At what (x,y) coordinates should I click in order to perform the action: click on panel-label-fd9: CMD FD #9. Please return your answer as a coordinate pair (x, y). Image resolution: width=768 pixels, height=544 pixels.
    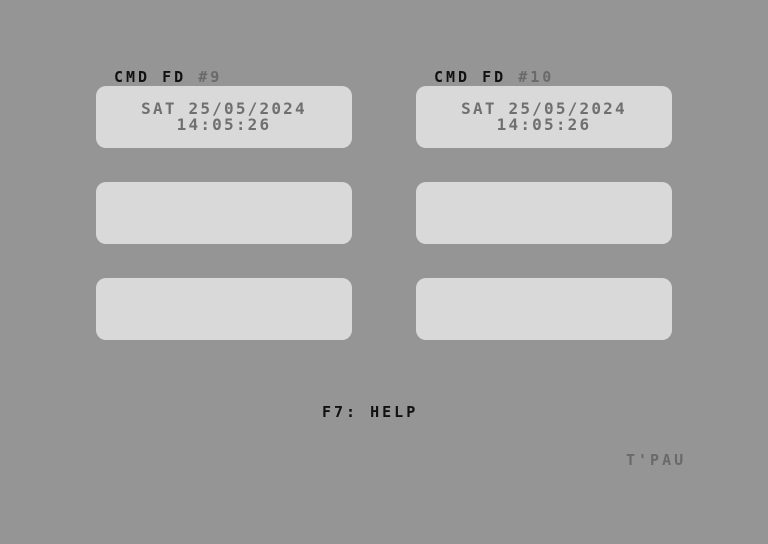
    Looking at the image, I should click on (168, 77).